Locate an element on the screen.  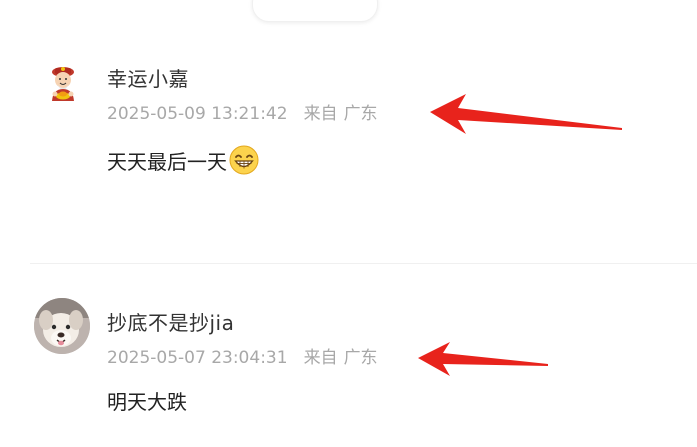
comment-timestamp: 2025-05-09 13:21:42 is located at coordinates (197, 114).